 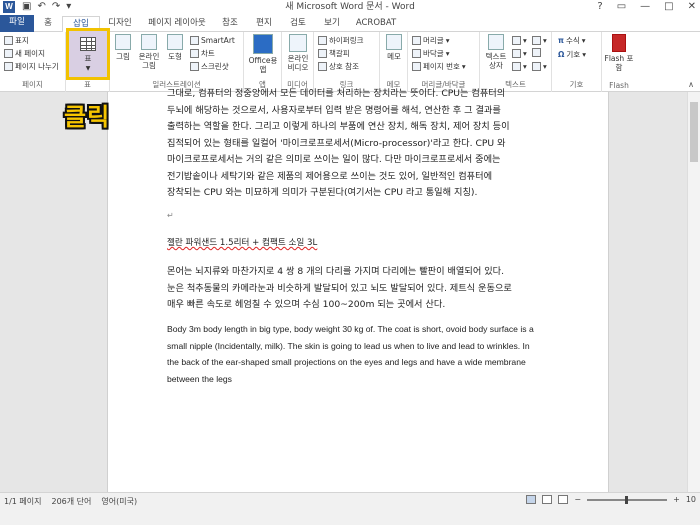 What do you see at coordinates (24, 53) in the screenshot?
I see `blank-page-button: 새 페이지` at bounding box center [24, 53].